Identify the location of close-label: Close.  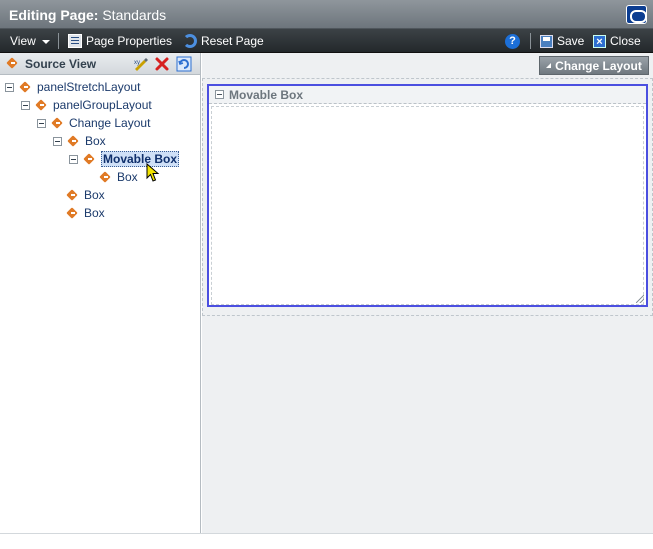
(625, 41).